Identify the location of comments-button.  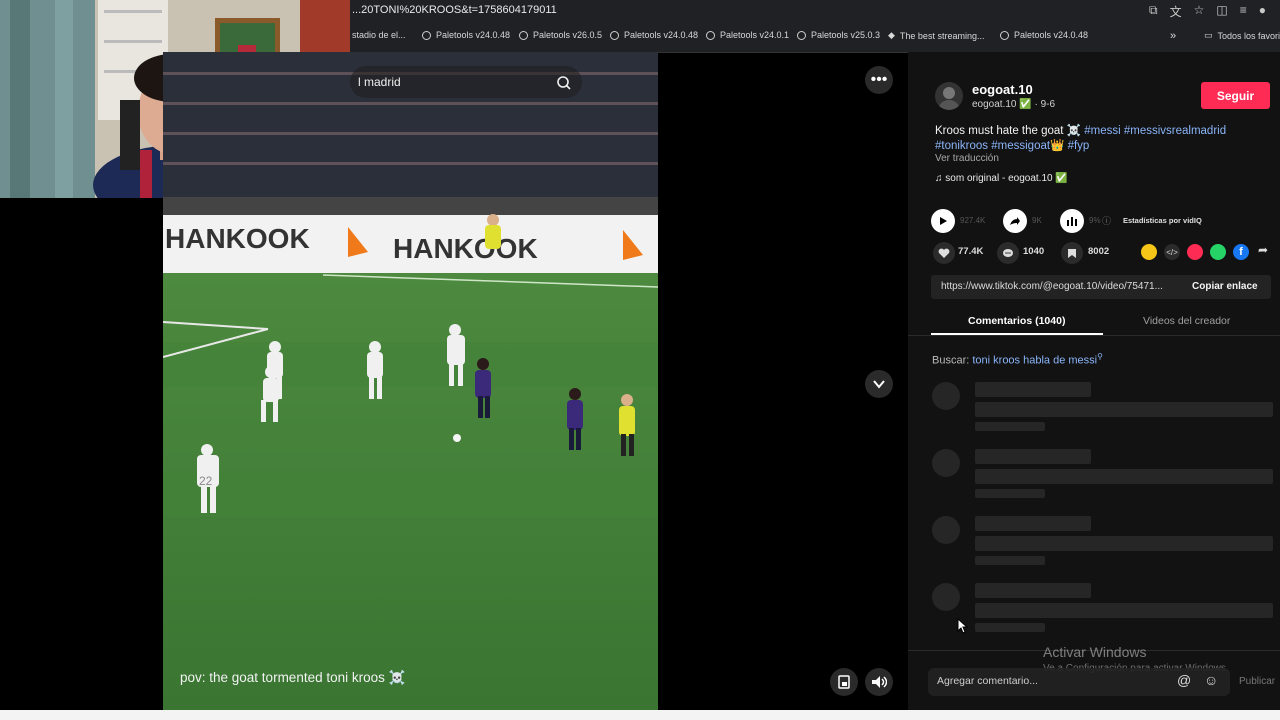
(1008, 253).